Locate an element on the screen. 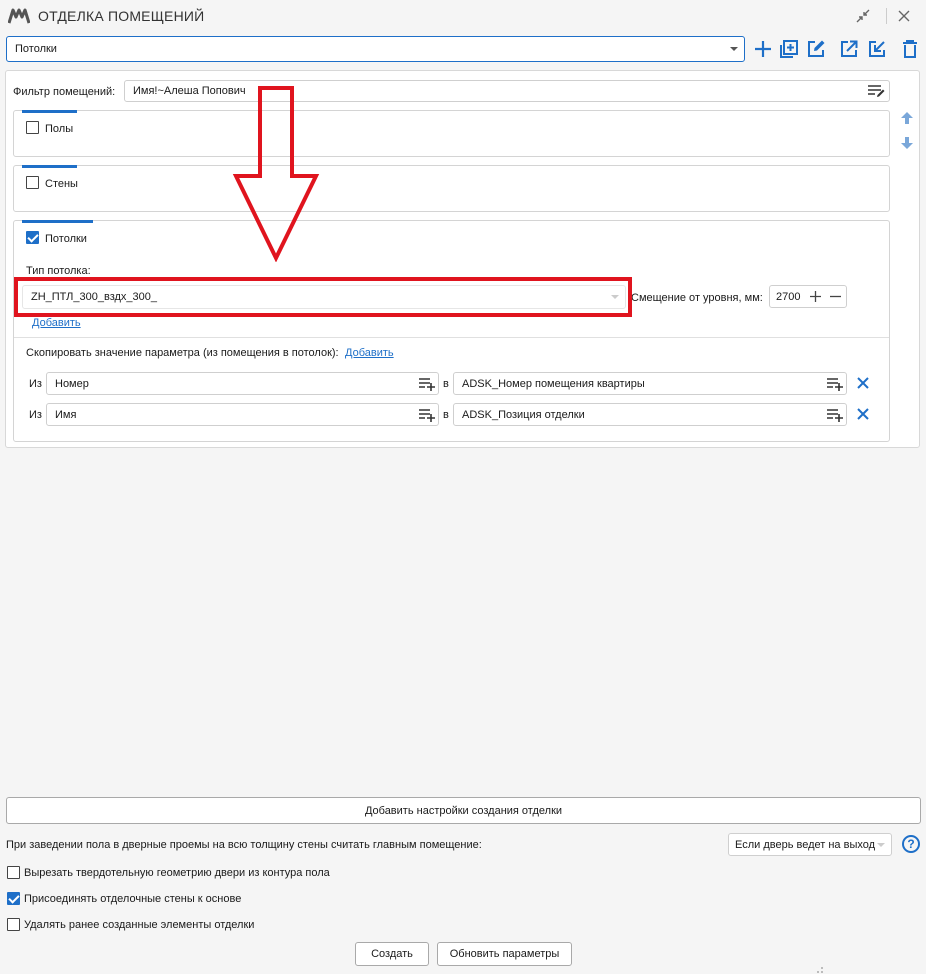 This screenshot has width=926, height=974. option-checkbox-delete-old is located at coordinates (13, 924).